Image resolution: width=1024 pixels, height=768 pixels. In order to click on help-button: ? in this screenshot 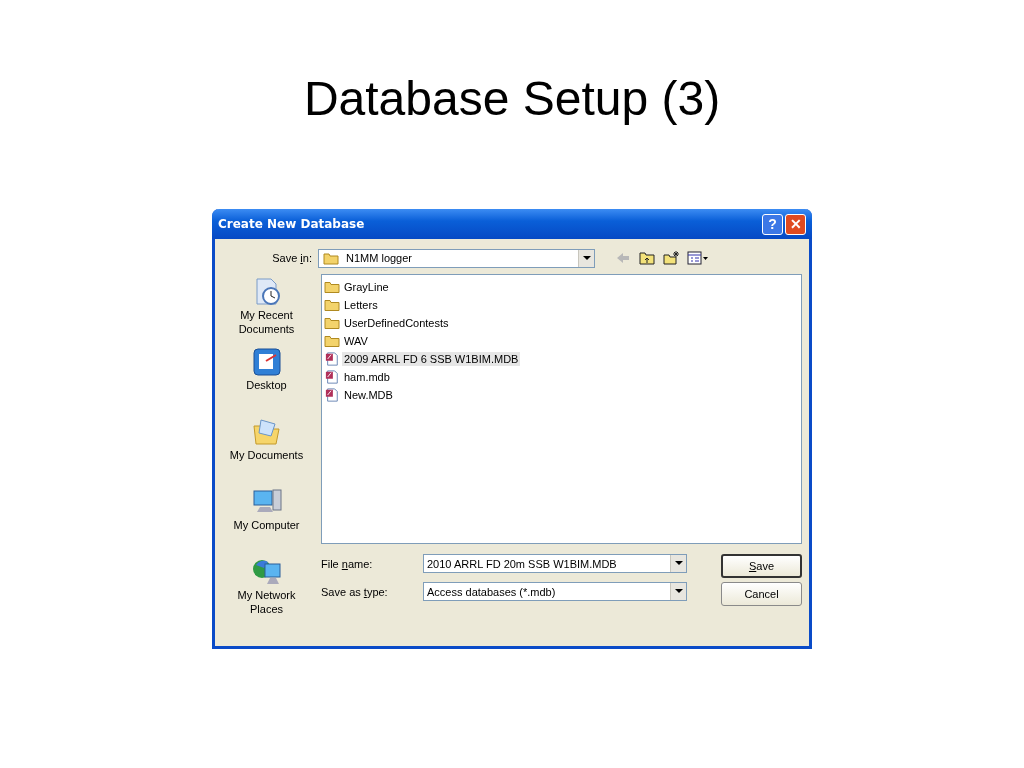, I will do `click(772, 224)`.